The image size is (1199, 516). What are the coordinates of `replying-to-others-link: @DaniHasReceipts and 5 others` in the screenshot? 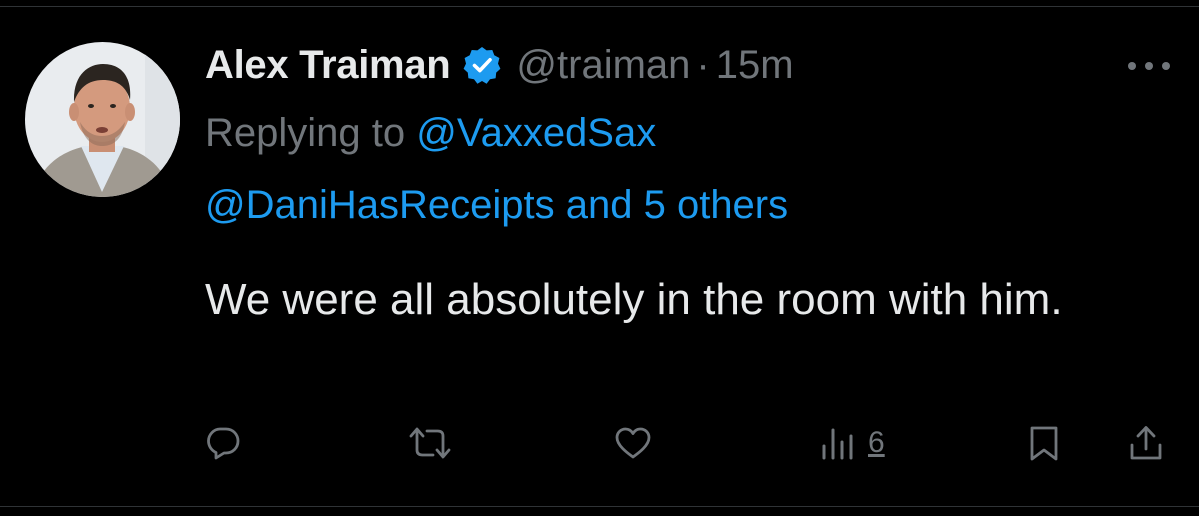 It's located at (496, 205).